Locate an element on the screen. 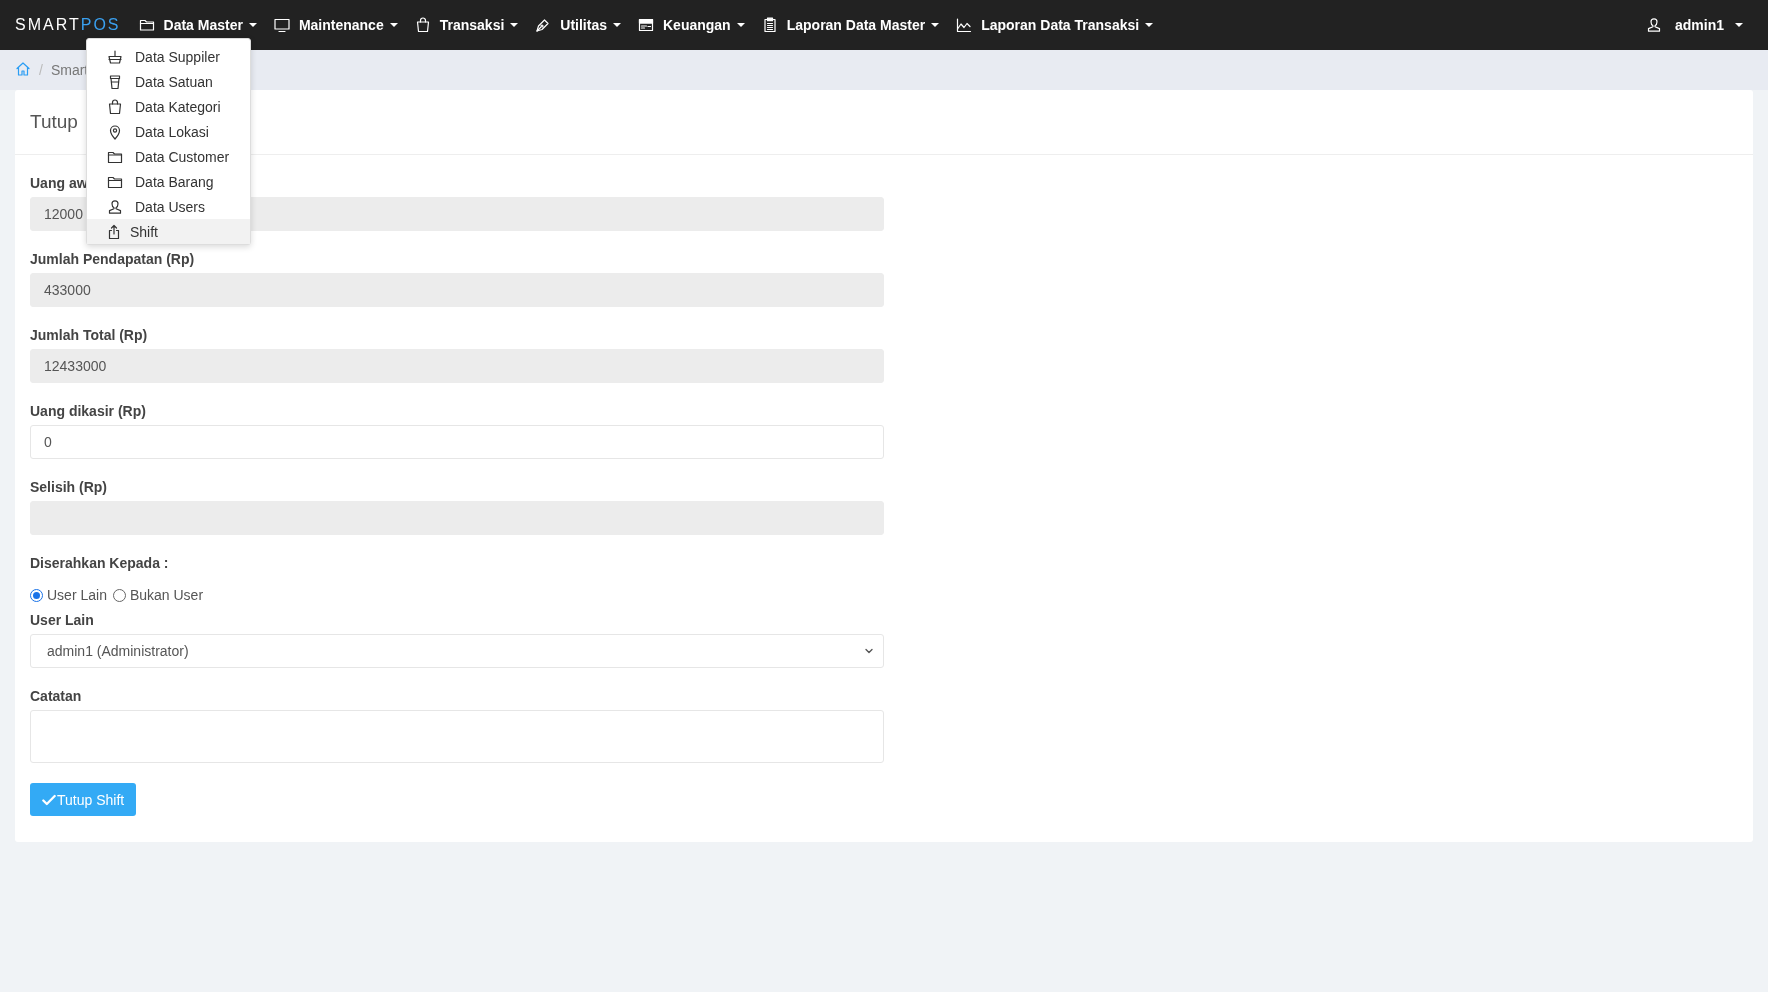  menu-item: Data Customer is located at coordinates (168, 156).